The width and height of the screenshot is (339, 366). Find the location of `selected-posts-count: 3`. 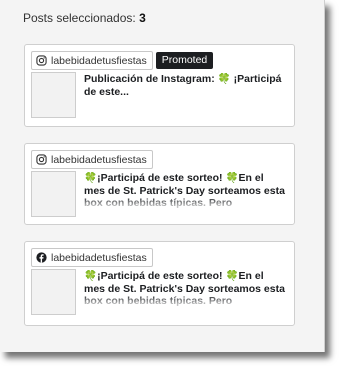

selected-posts-count: 3 is located at coordinates (142, 18).